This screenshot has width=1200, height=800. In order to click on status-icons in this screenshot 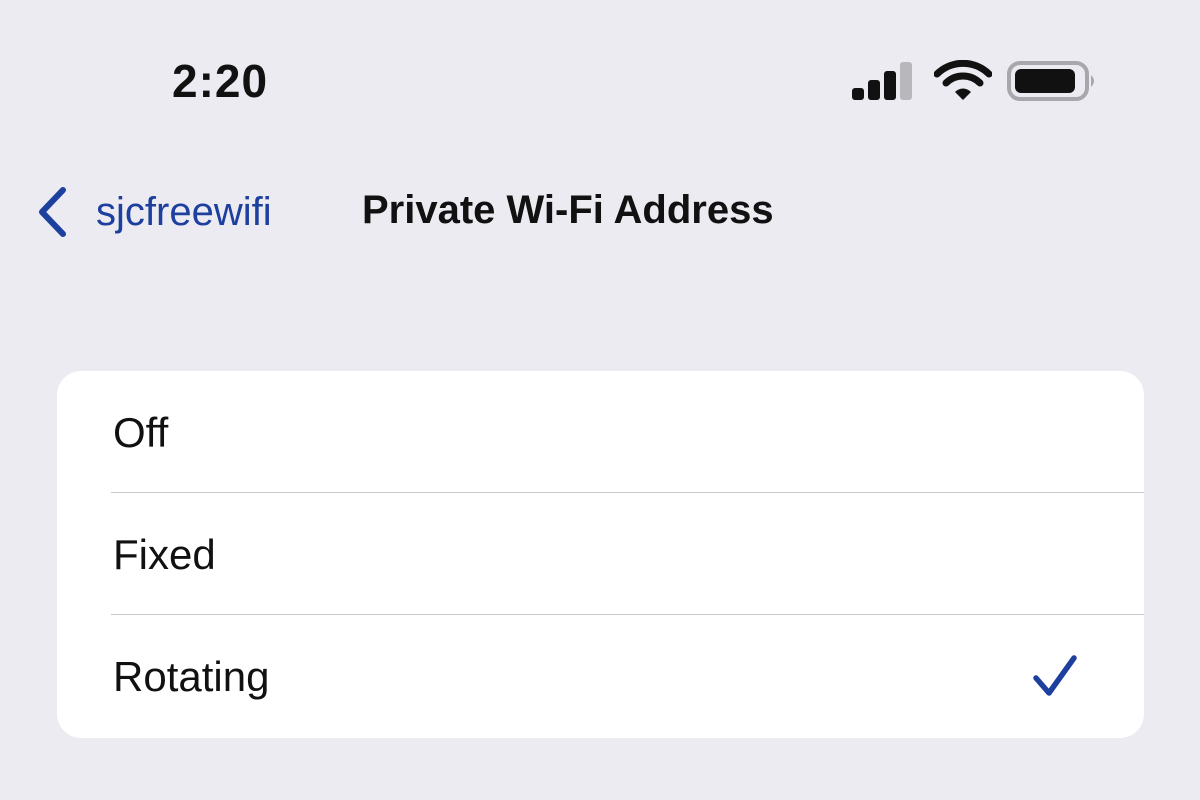, I will do `click(976, 81)`.